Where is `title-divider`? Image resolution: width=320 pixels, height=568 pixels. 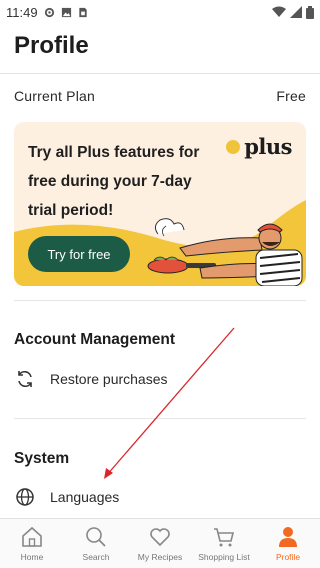
title-divider is located at coordinates (160, 73).